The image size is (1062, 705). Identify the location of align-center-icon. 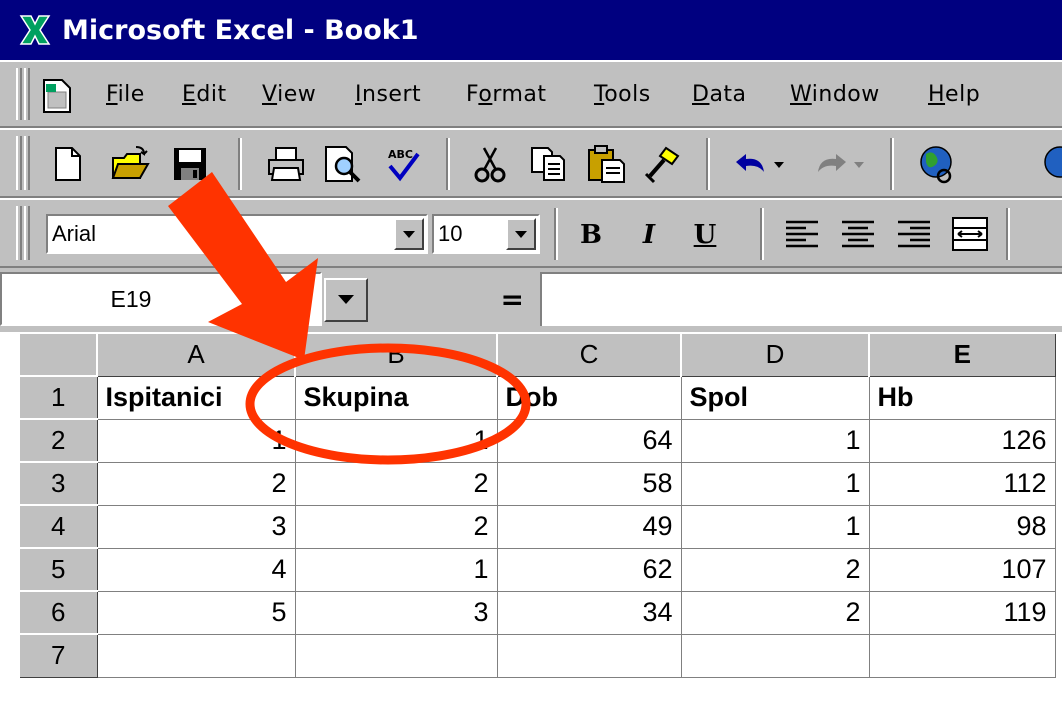
(858, 234).